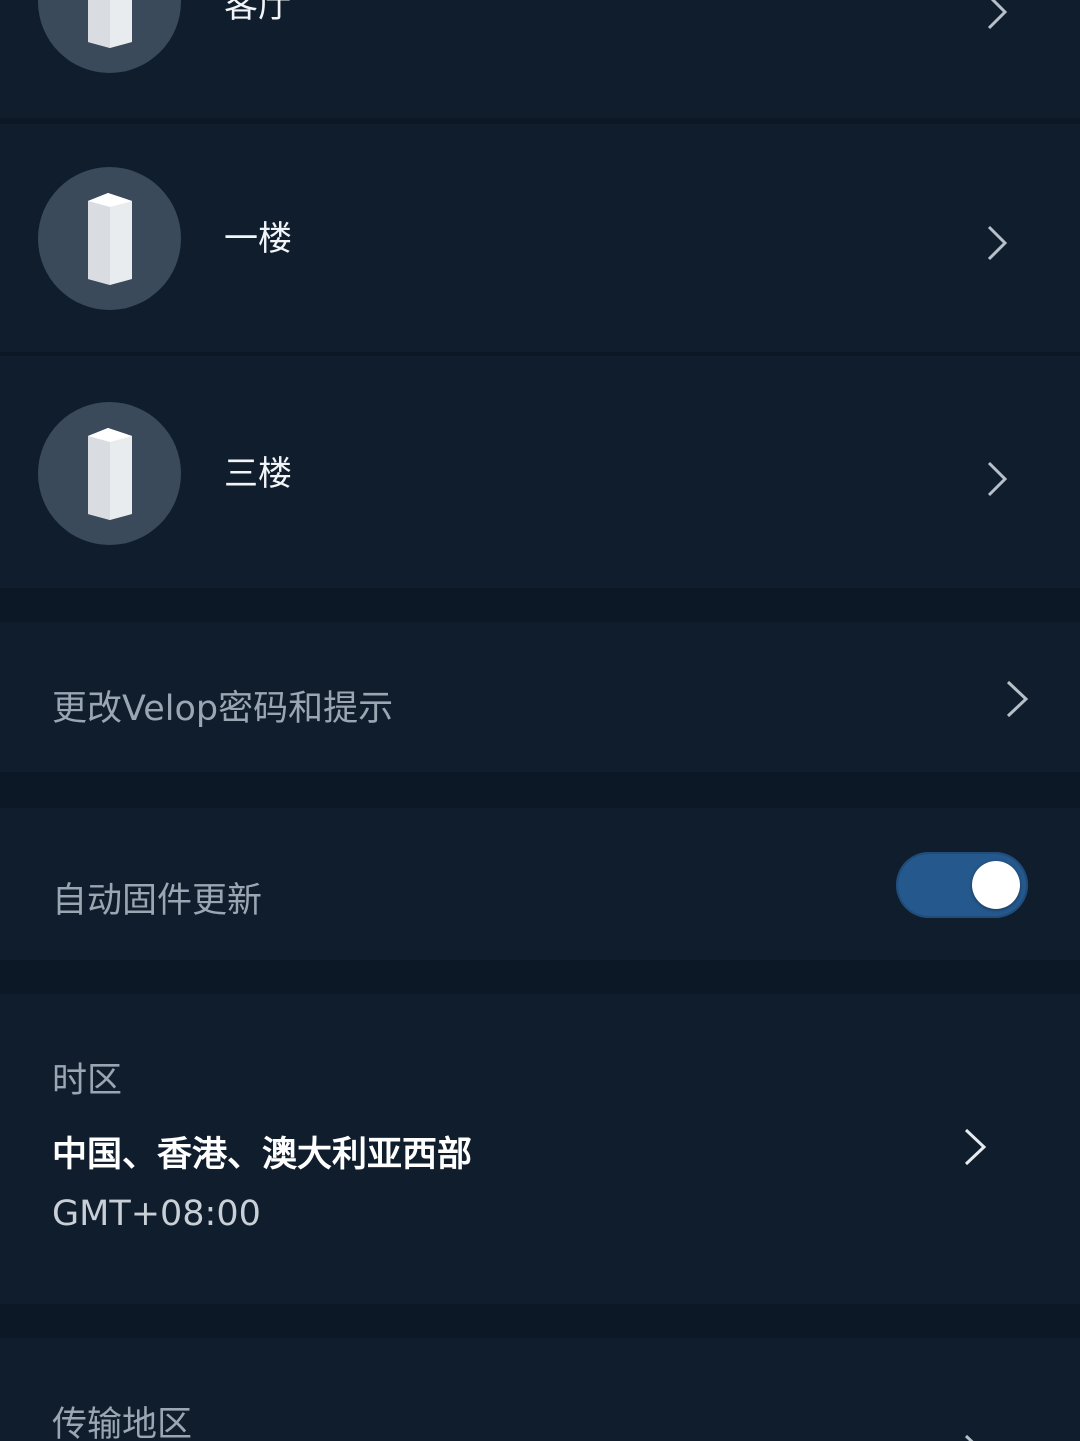  What do you see at coordinates (258, 474) in the screenshot?
I see `node-name: 三楼` at bounding box center [258, 474].